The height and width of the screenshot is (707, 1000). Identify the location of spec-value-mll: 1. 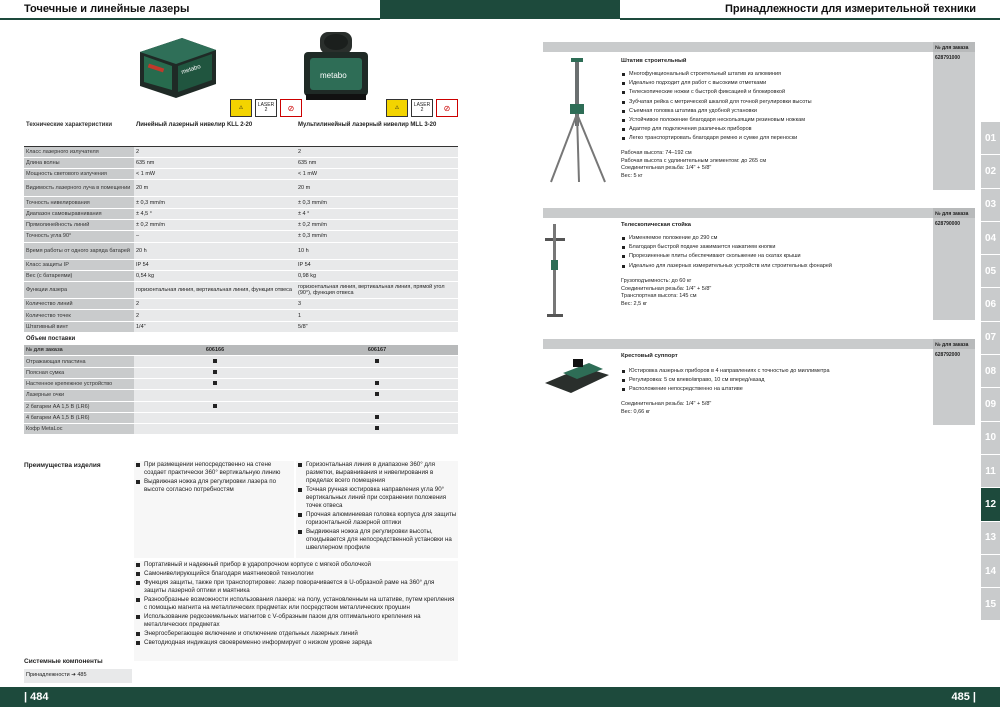
(377, 315).